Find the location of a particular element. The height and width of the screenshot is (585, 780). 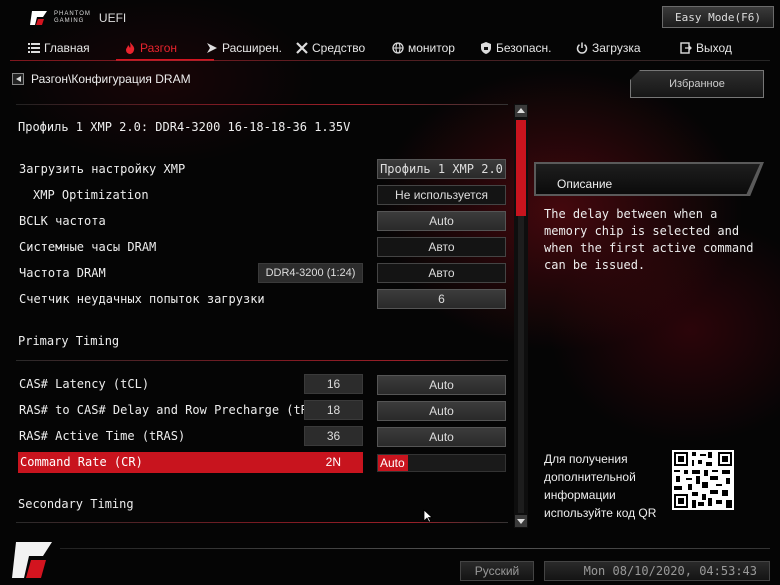

menu-label-tool: Средство is located at coordinates (339, 48).